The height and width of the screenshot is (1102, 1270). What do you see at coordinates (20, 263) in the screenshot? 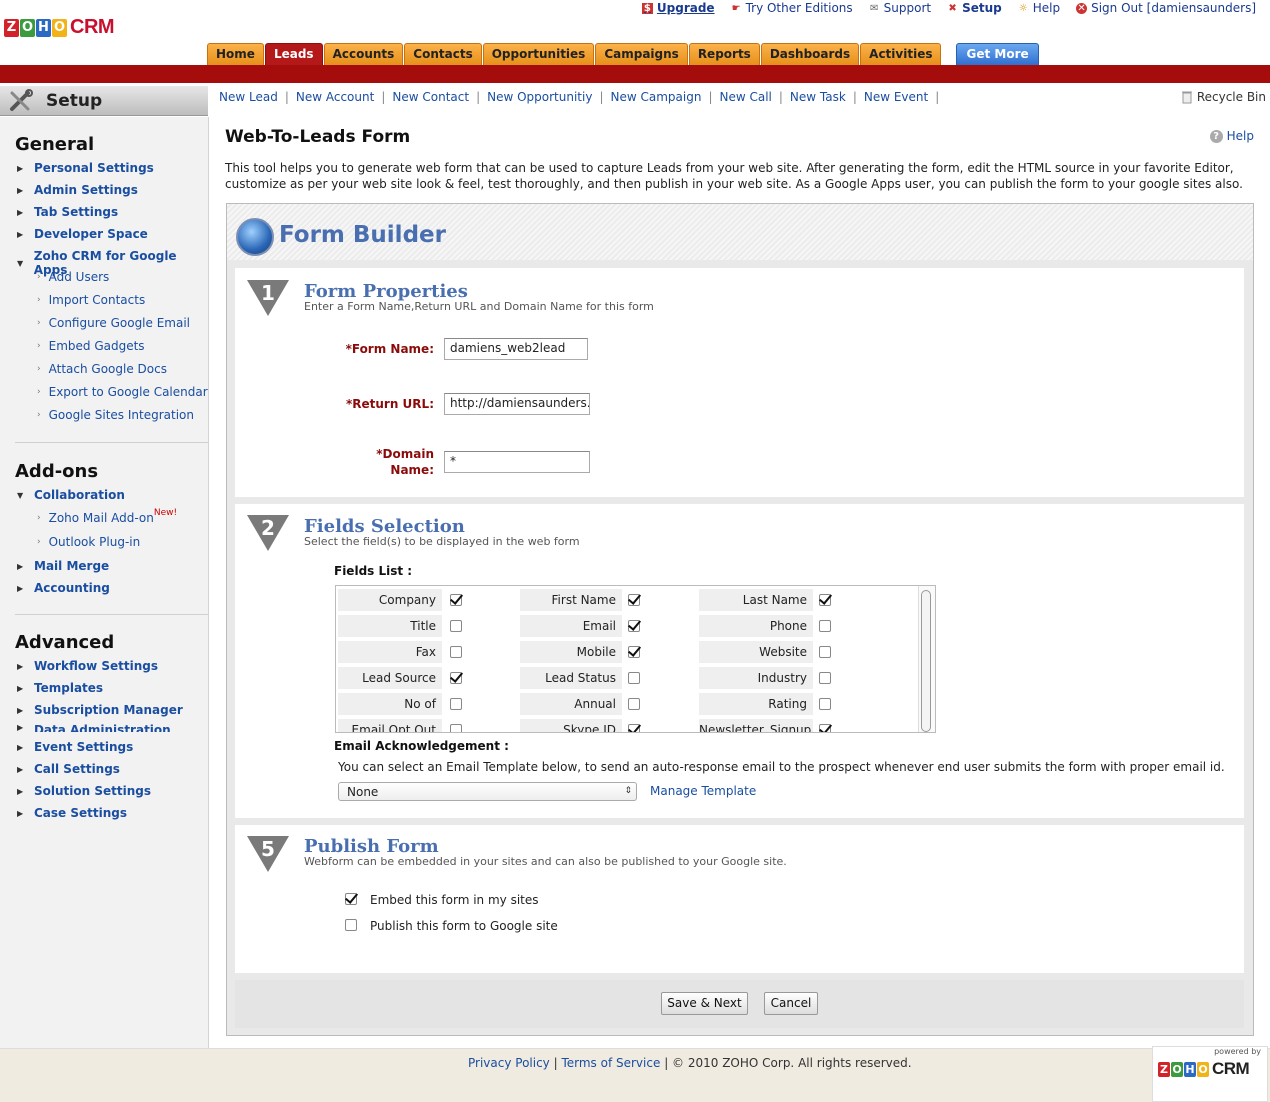
I see `collapse-arrow-icon: ▼` at bounding box center [20, 263].